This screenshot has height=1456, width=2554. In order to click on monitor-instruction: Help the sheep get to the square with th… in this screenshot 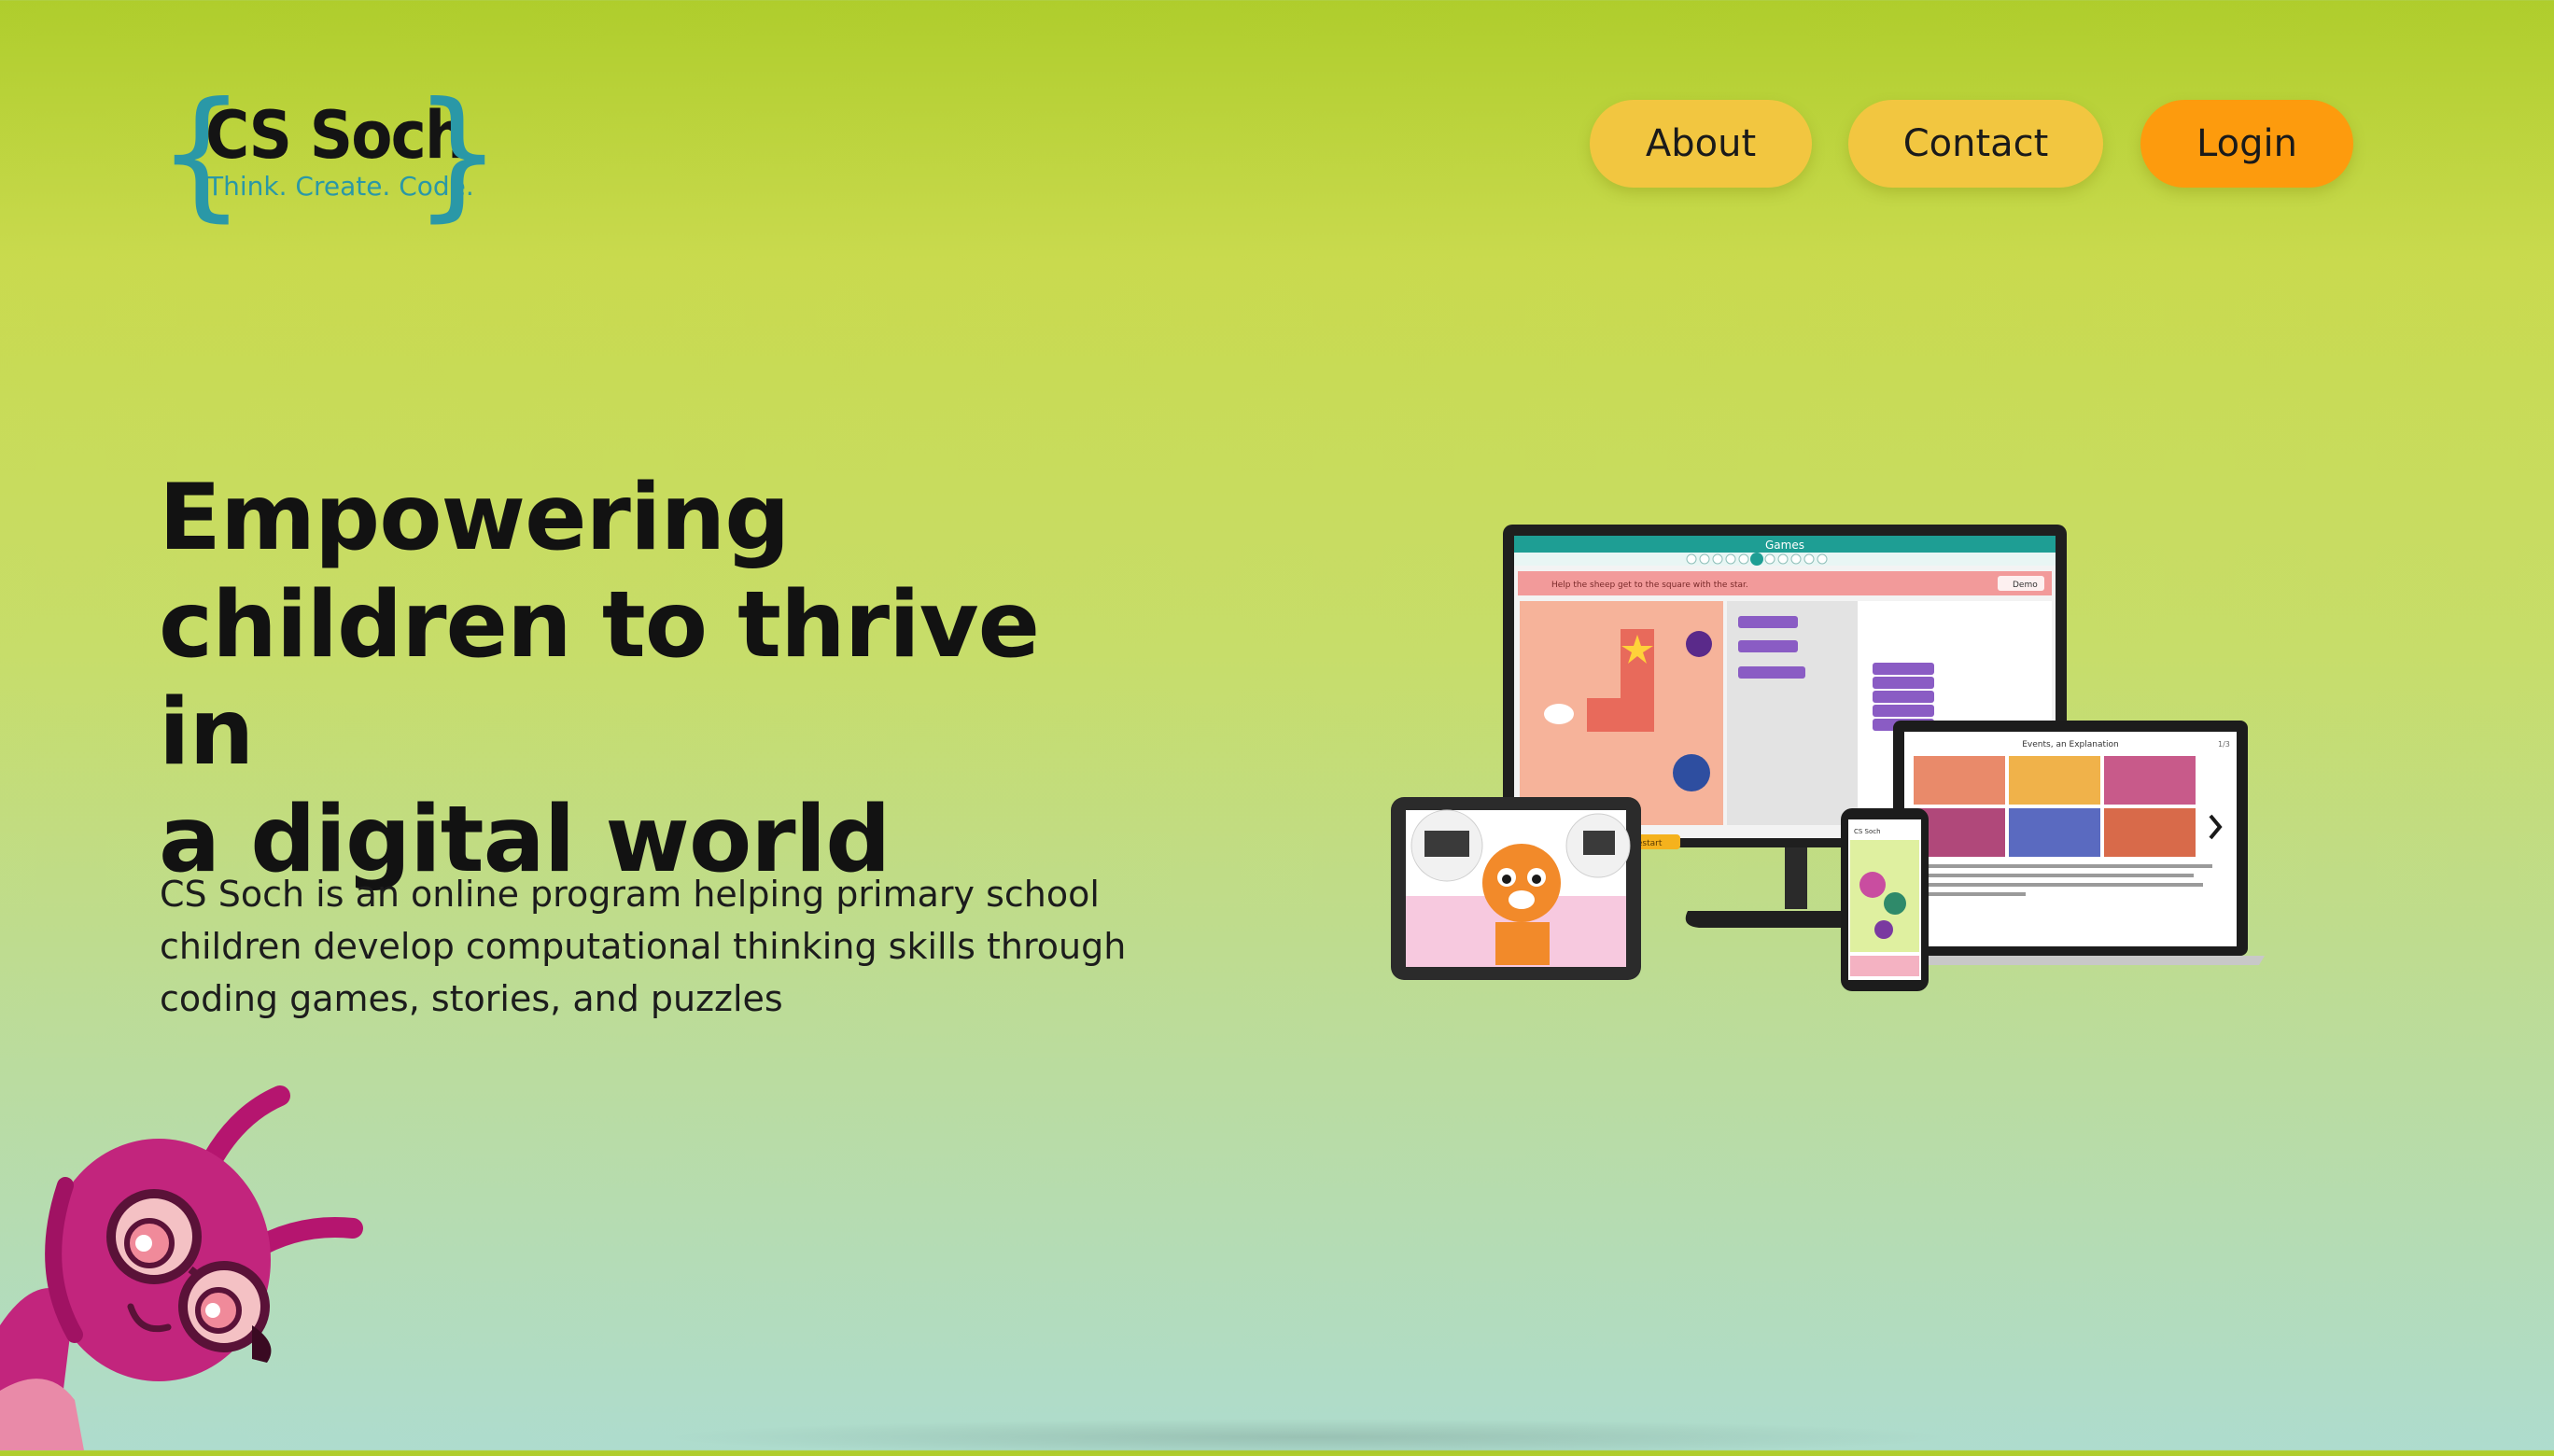, I will do `click(1649, 585)`.